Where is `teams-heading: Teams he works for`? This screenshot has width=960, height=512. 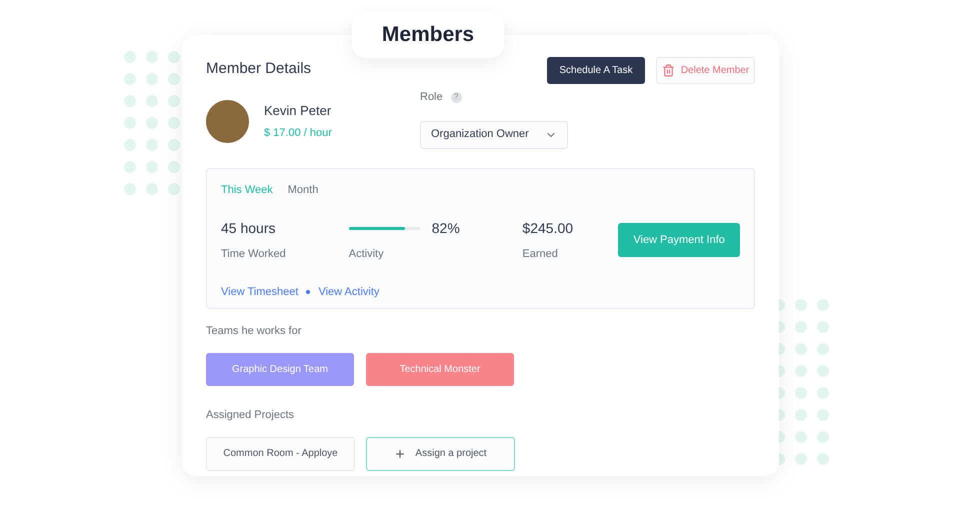 teams-heading: Teams he works for is located at coordinates (254, 331).